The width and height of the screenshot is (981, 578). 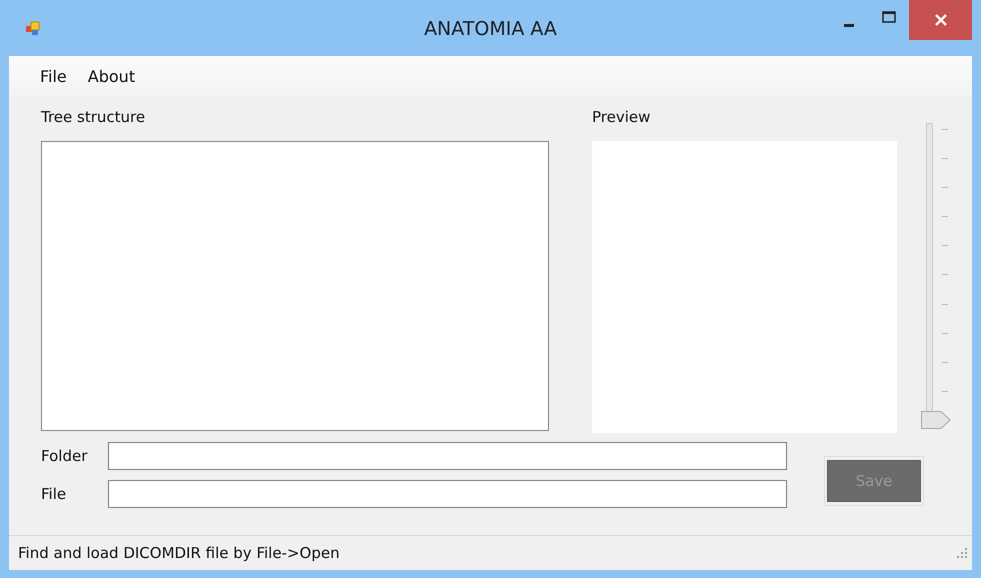 What do you see at coordinates (112, 76) in the screenshot?
I see `menu-item: About` at bounding box center [112, 76].